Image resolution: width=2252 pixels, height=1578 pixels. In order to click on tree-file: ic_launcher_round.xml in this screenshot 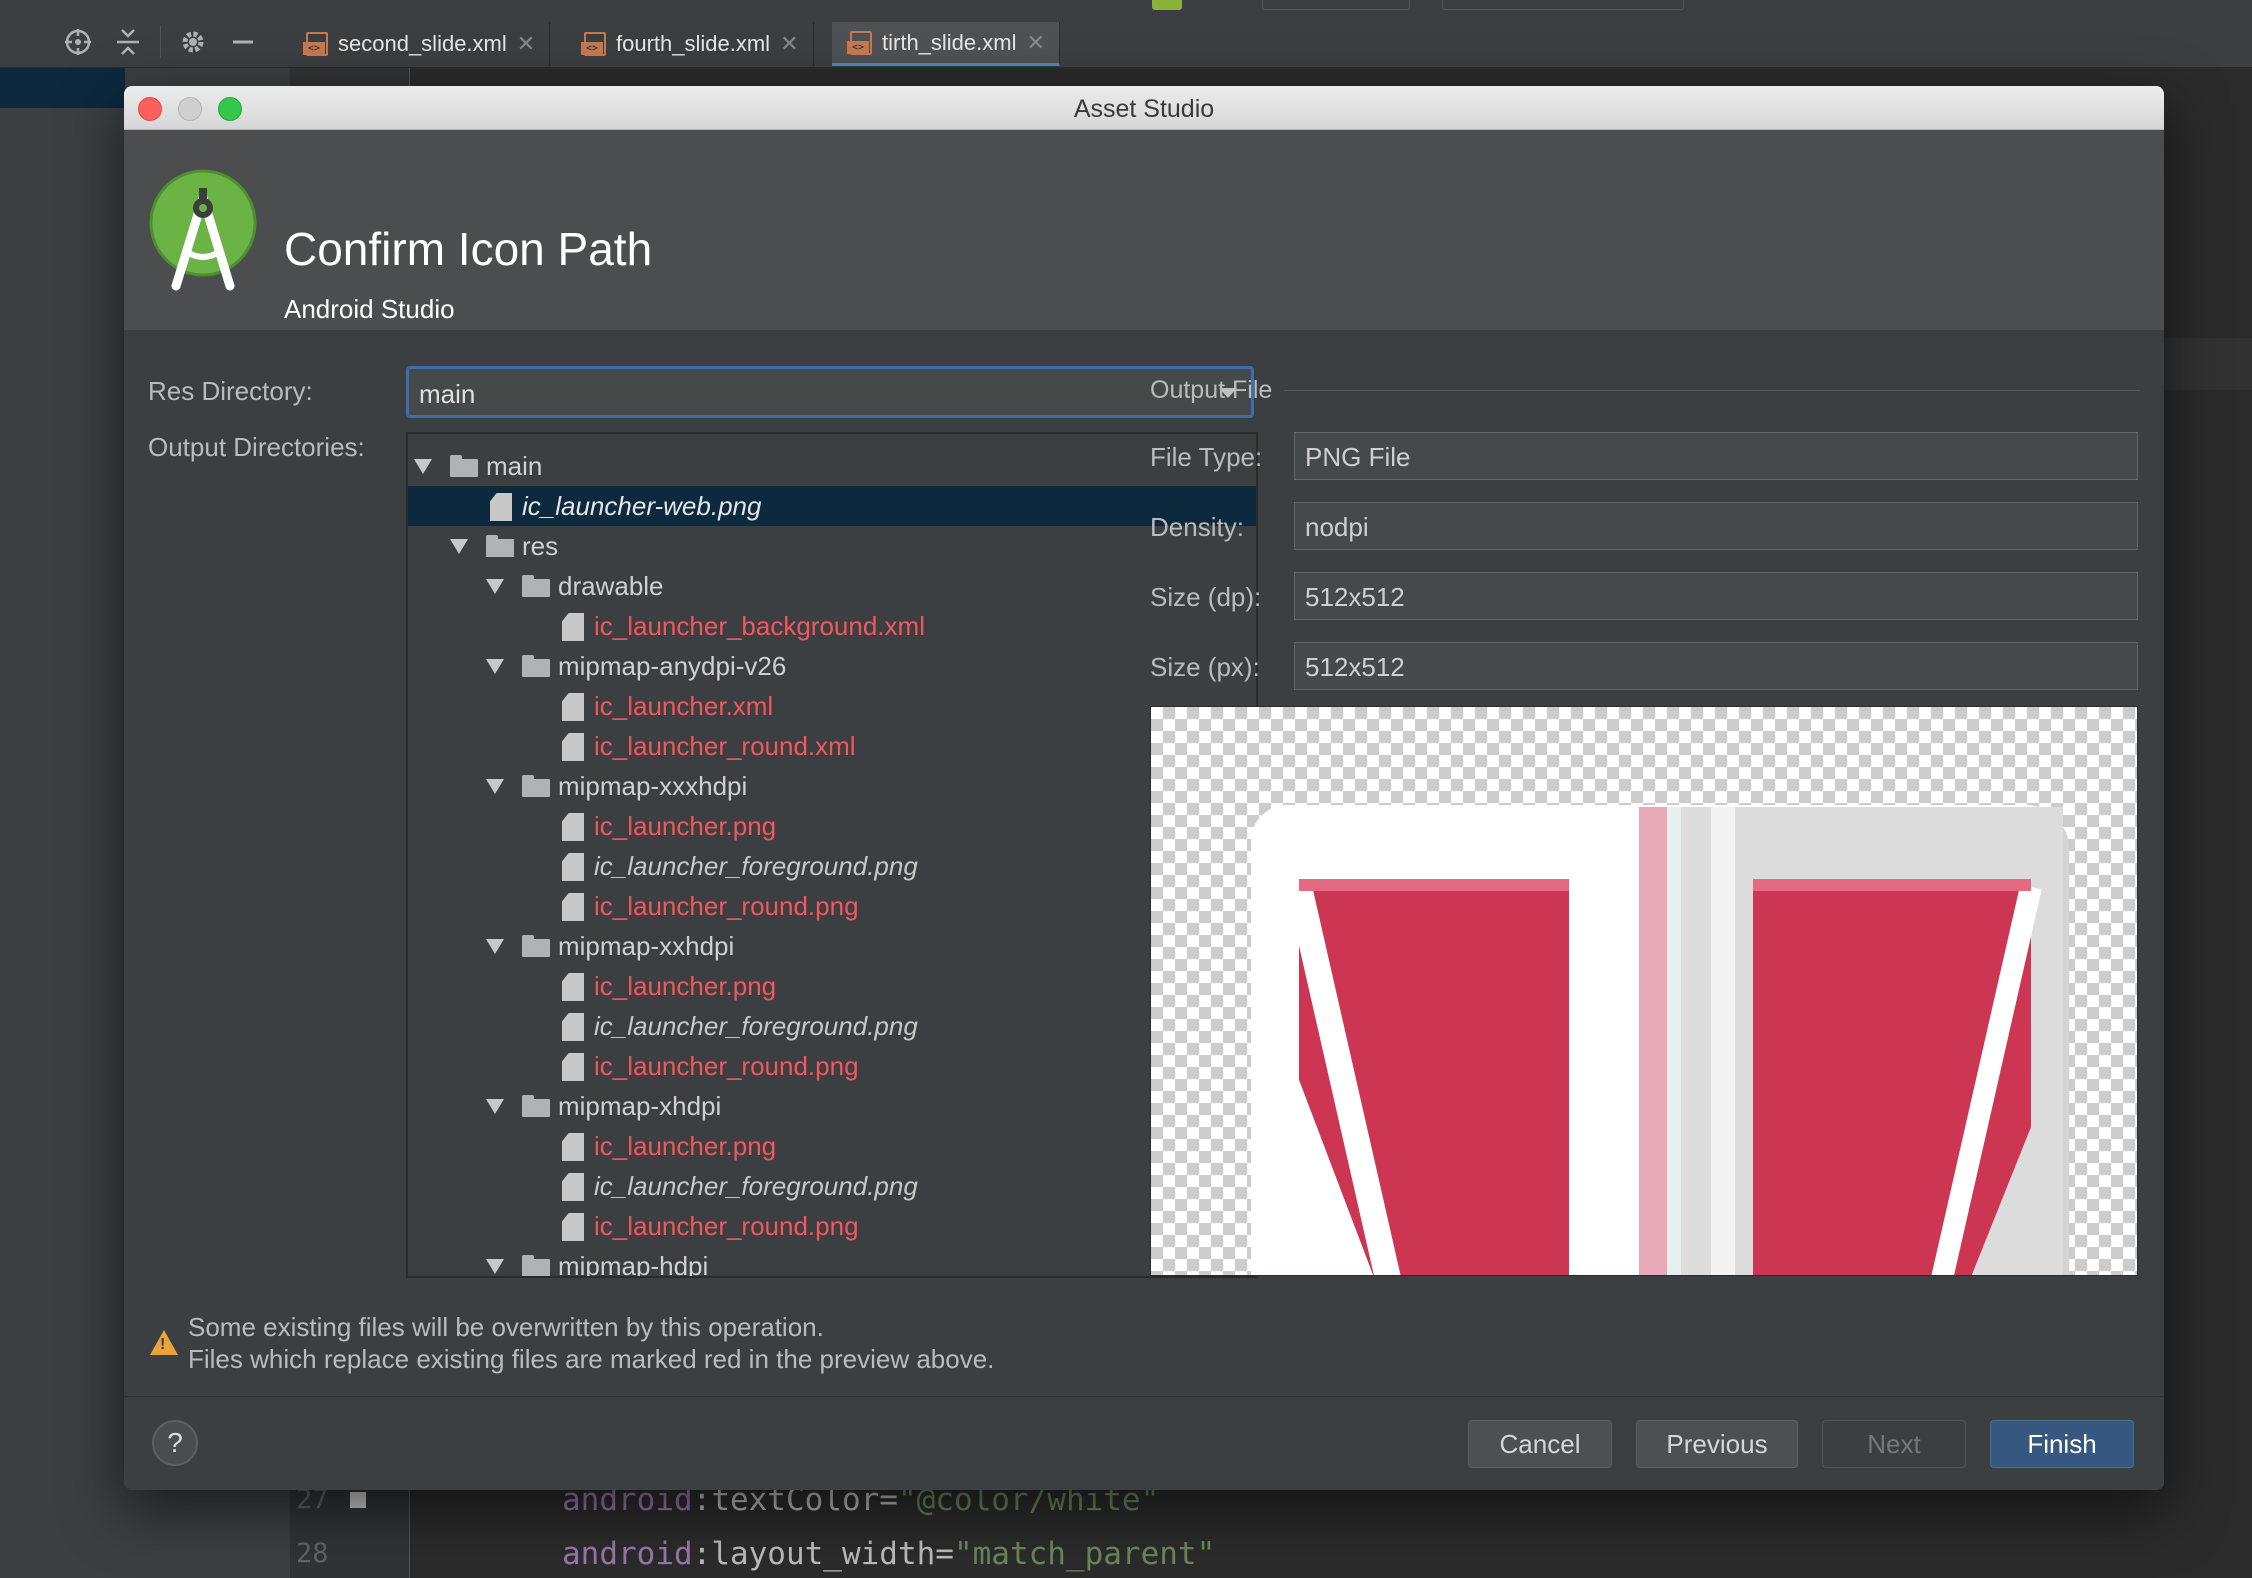, I will do `click(832, 746)`.